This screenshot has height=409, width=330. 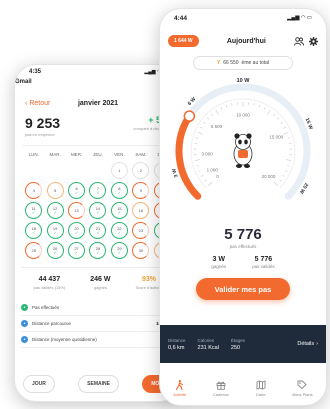 What do you see at coordinates (100, 287) in the screenshot?
I see `summary-label: gagnés` at bounding box center [100, 287].